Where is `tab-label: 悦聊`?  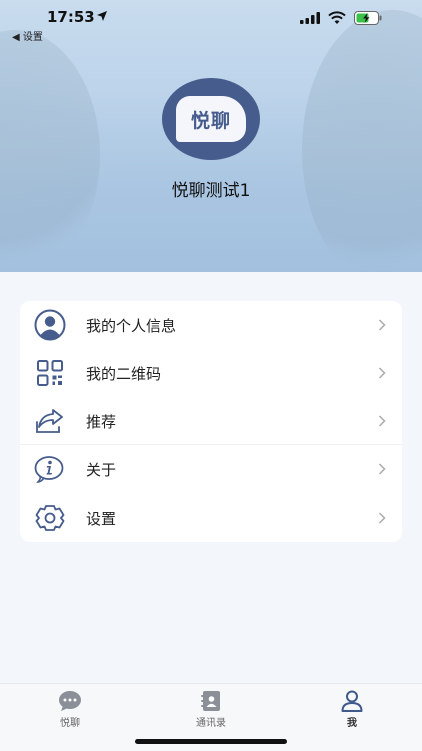 tab-label: 悦聊 is located at coordinates (70, 723).